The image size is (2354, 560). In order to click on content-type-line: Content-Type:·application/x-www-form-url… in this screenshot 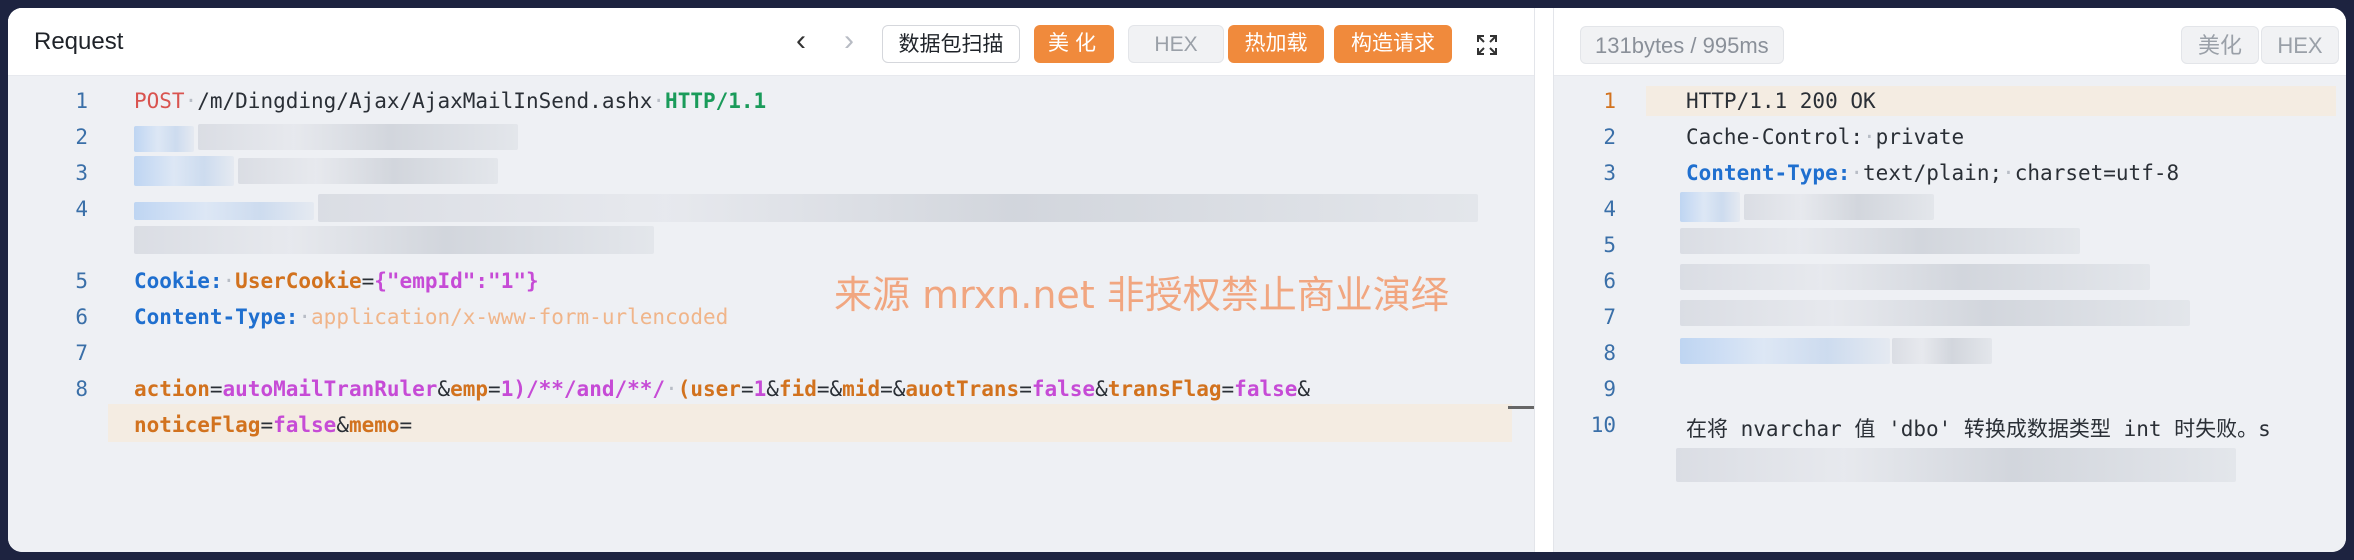, I will do `click(431, 317)`.